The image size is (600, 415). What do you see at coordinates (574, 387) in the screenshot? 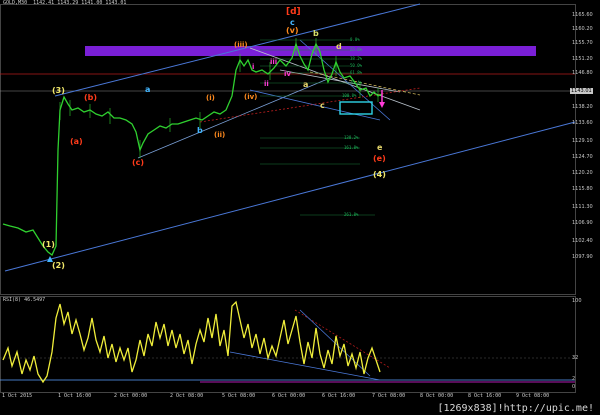
I see `rsi-tick: 0` at bounding box center [574, 387].